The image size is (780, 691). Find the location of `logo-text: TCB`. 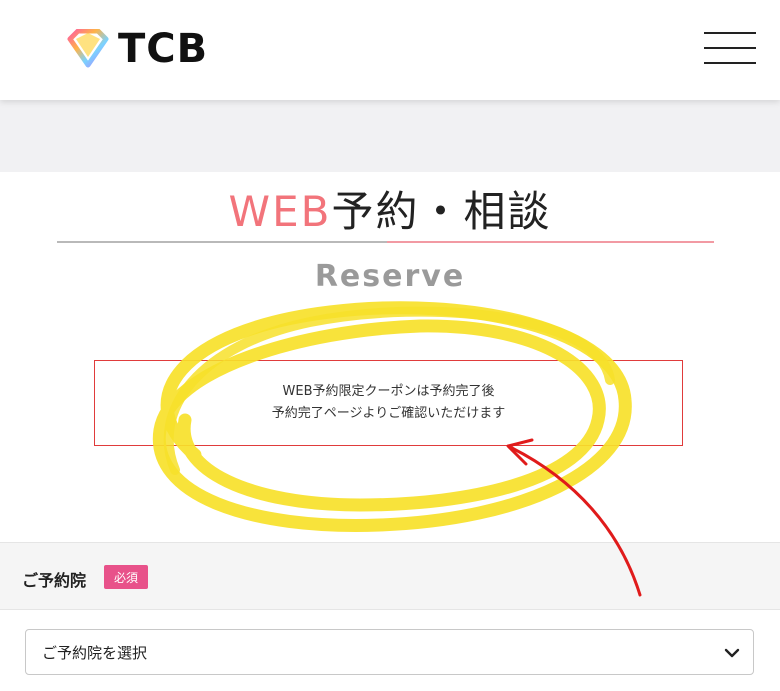

logo-text: TCB is located at coordinates (163, 49).